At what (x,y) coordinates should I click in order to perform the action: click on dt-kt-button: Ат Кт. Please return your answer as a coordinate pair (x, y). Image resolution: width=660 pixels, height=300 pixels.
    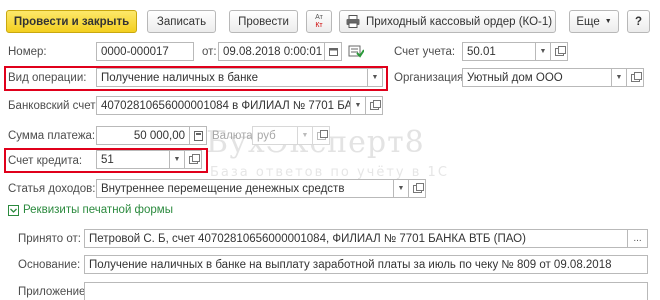
    Looking at the image, I should click on (319, 21).